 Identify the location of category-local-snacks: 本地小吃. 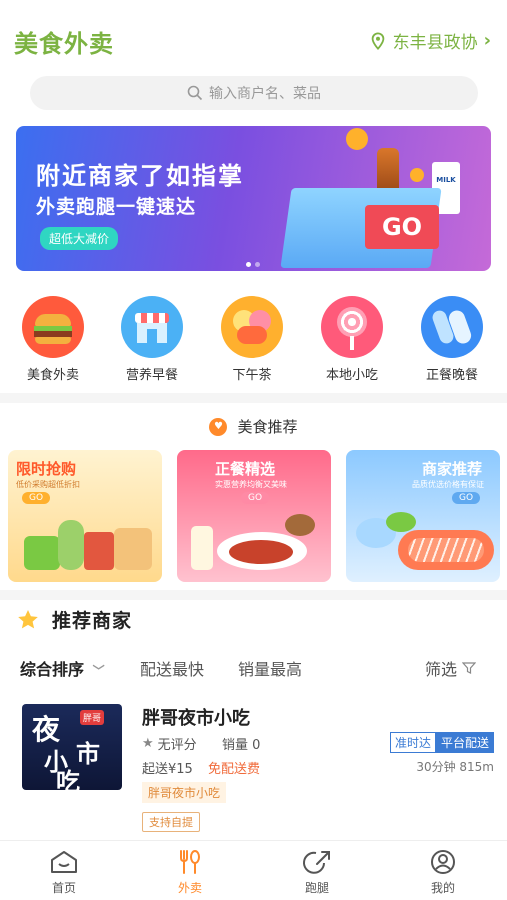
(352, 339).